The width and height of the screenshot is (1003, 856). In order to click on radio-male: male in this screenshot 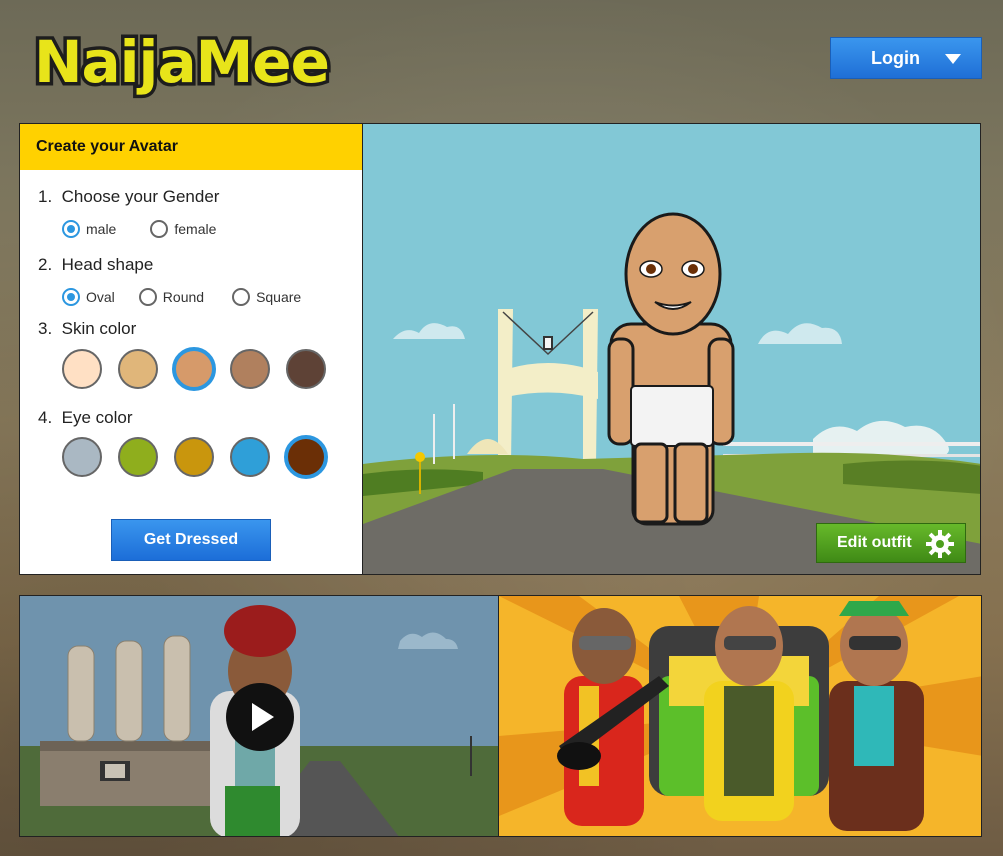, I will do `click(89, 229)`.